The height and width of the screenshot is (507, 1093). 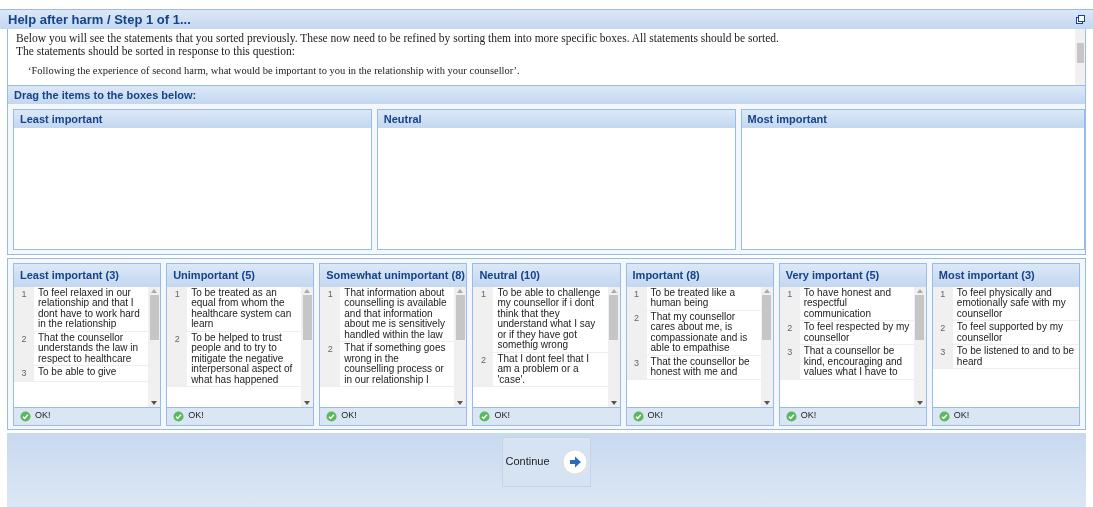 I want to click on drop-box-title: Most important, so click(x=912, y=119).